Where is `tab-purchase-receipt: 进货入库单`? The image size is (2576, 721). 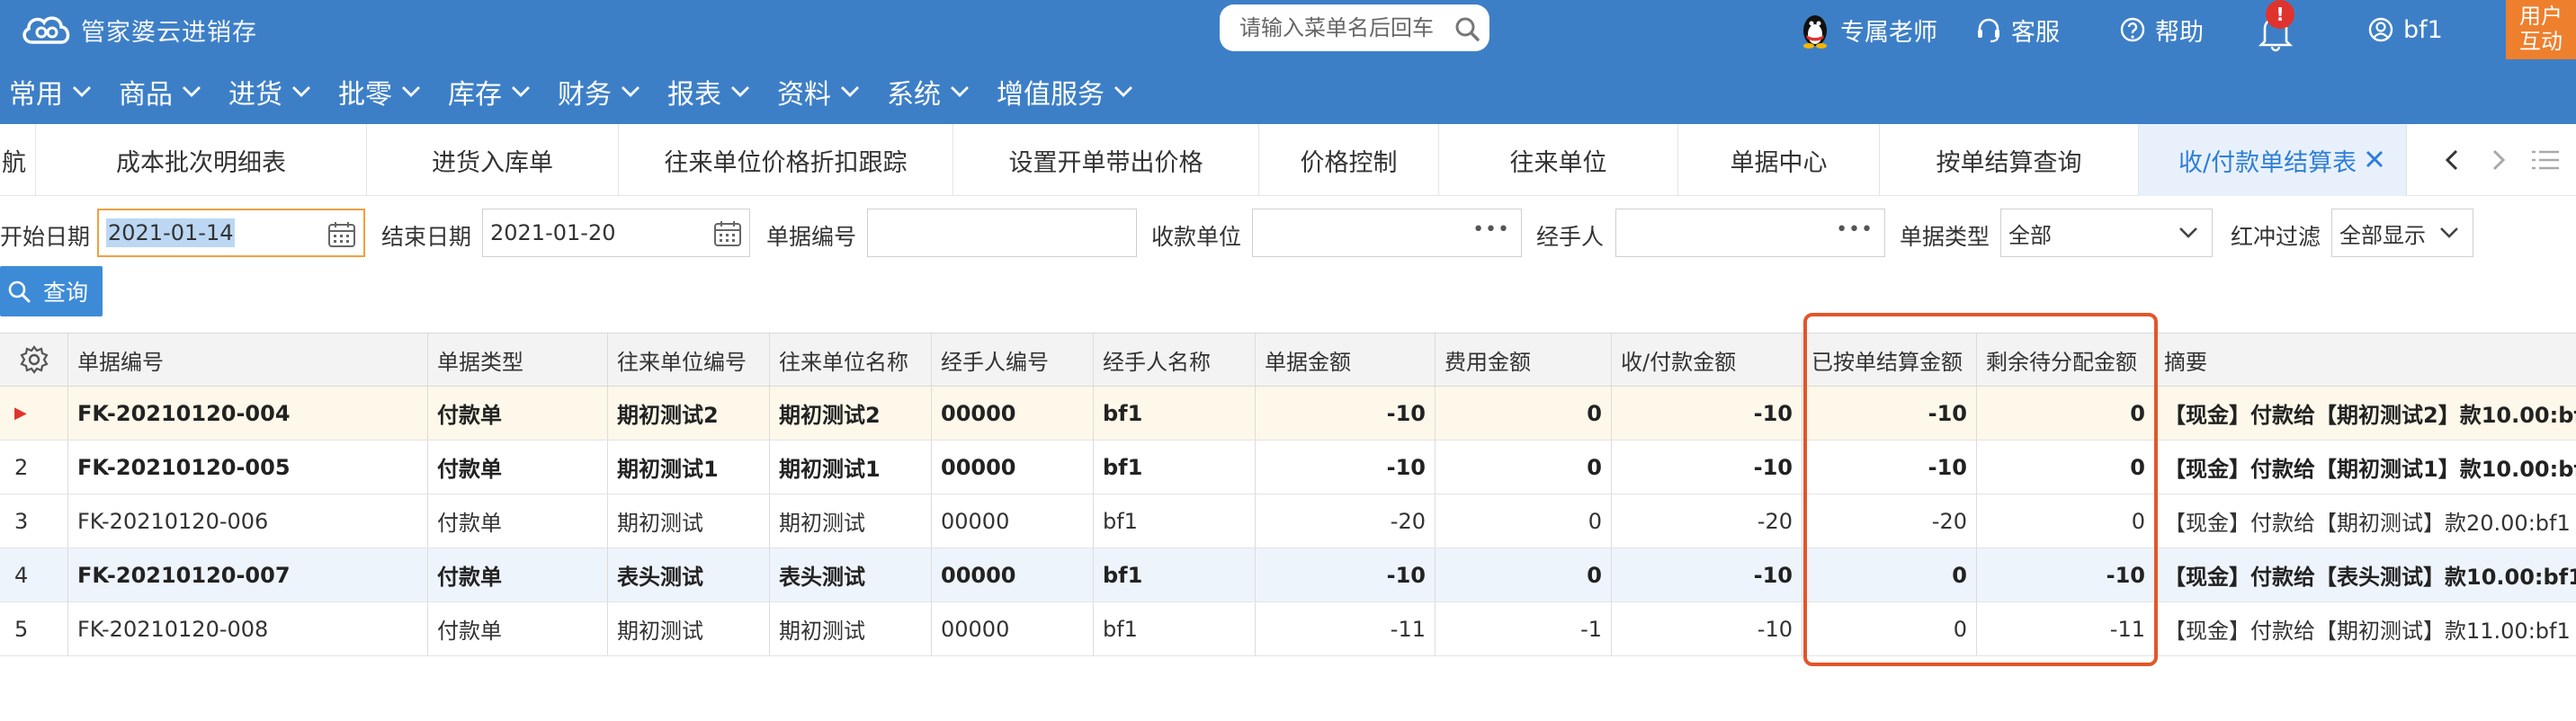
tab-purchase-receipt: 进货入库单 is located at coordinates (493, 160).